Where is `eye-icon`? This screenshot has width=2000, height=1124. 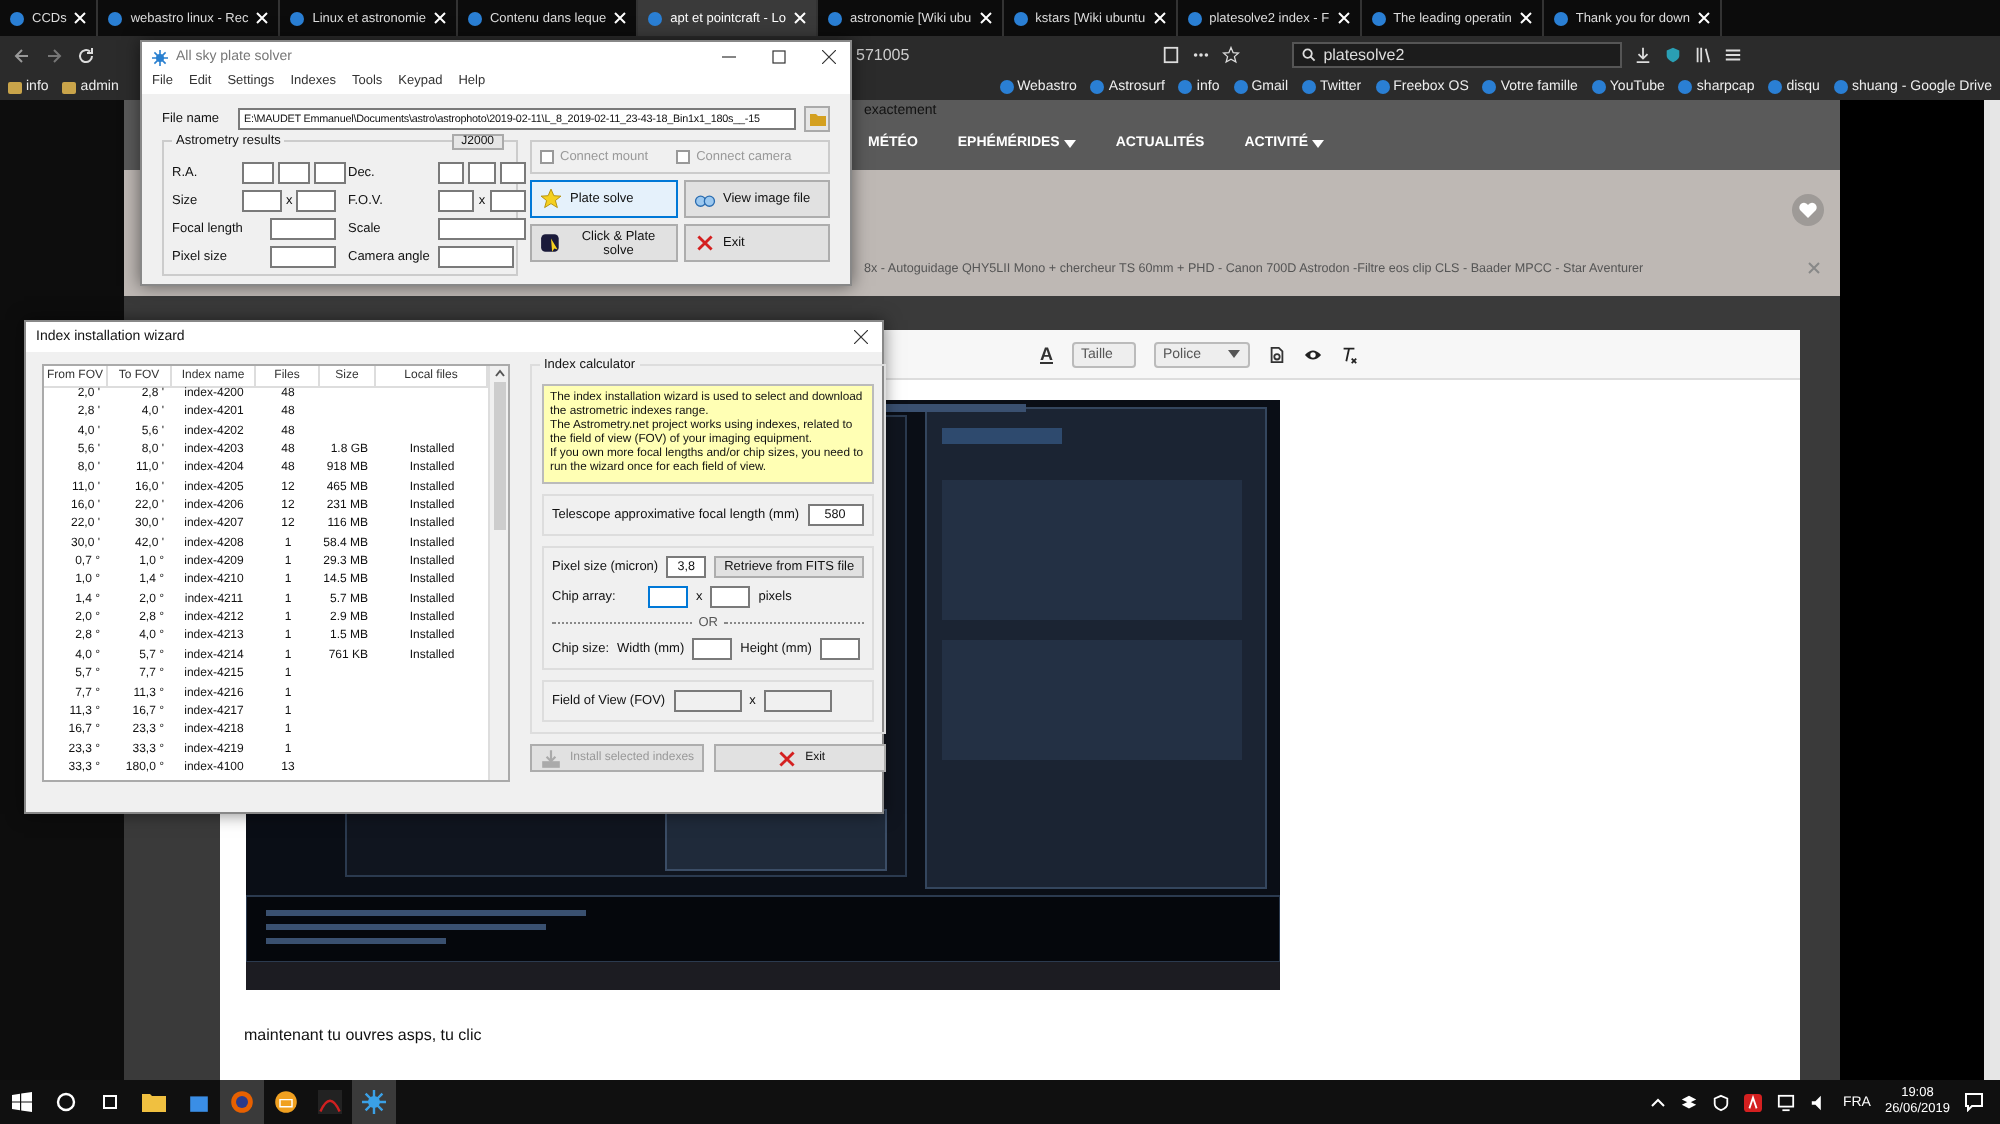
eye-icon is located at coordinates (1312, 354).